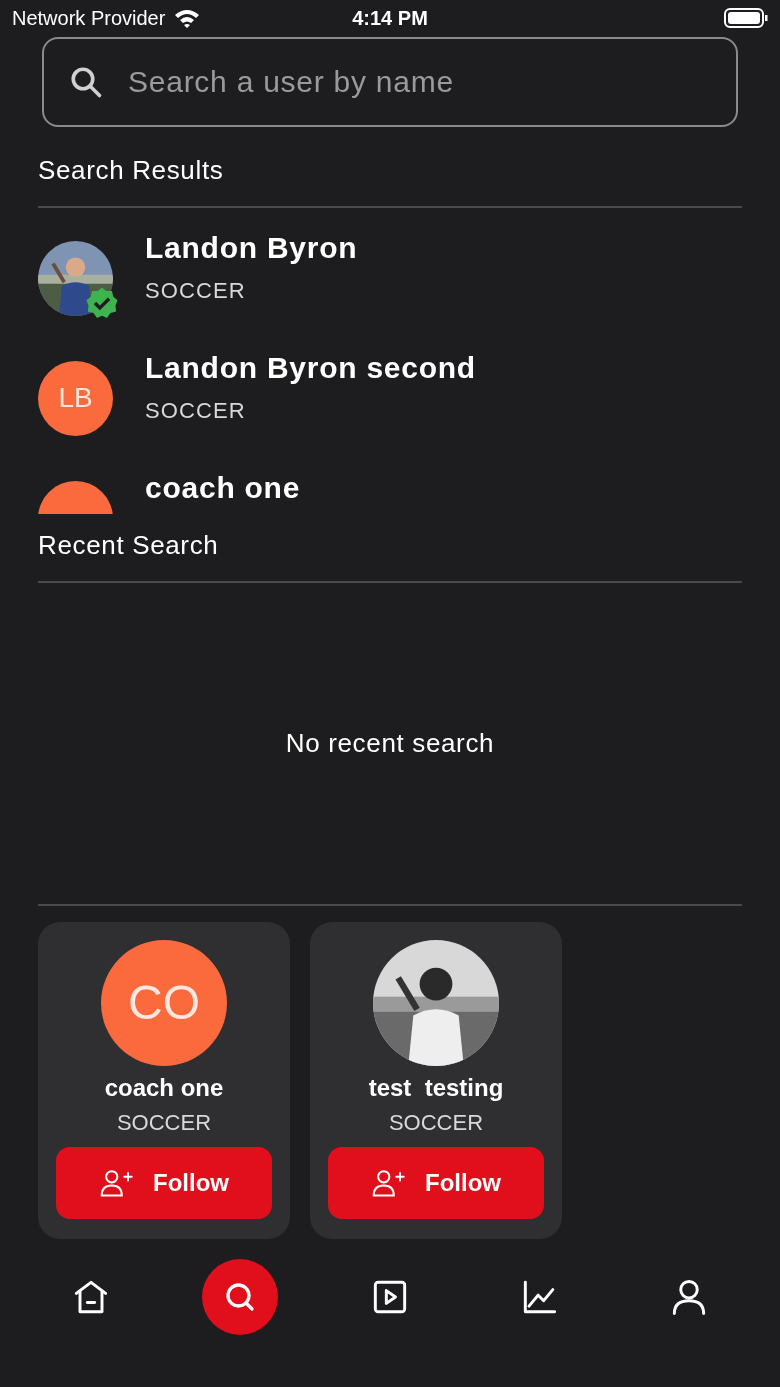  I want to click on user-name: test testing, so click(436, 1087).